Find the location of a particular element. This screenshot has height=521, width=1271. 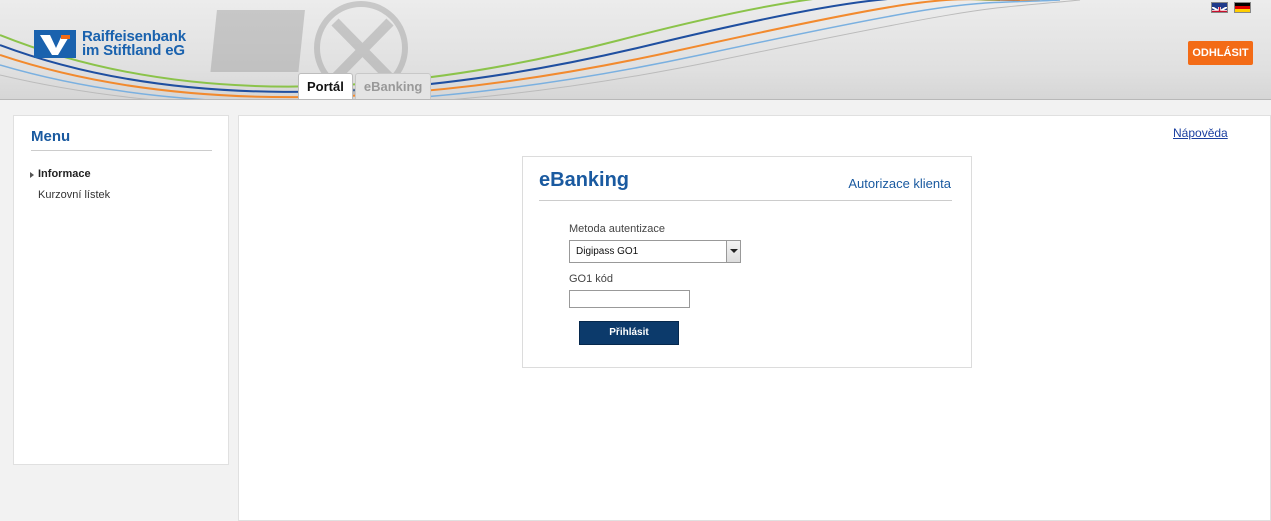

german-flag-icon is located at coordinates (1242, 7).